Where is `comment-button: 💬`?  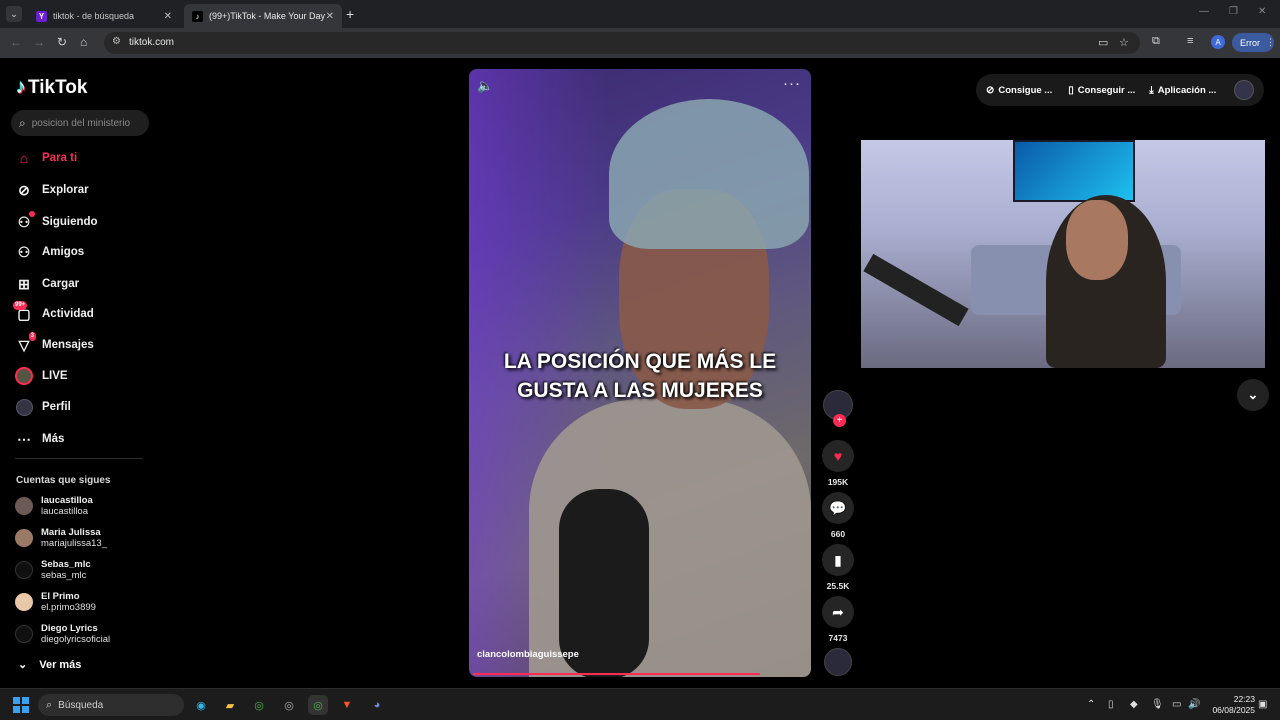
comment-button: 💬 is located at coordinates (838, 508).